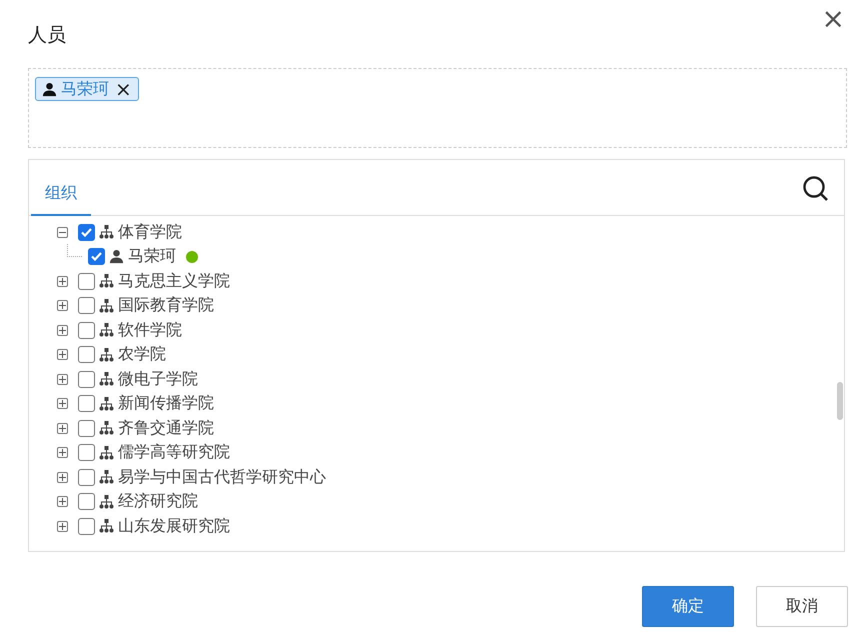 This screenshot has width=865, height=643. I want to click on tab: 组织, so click(61, 199).